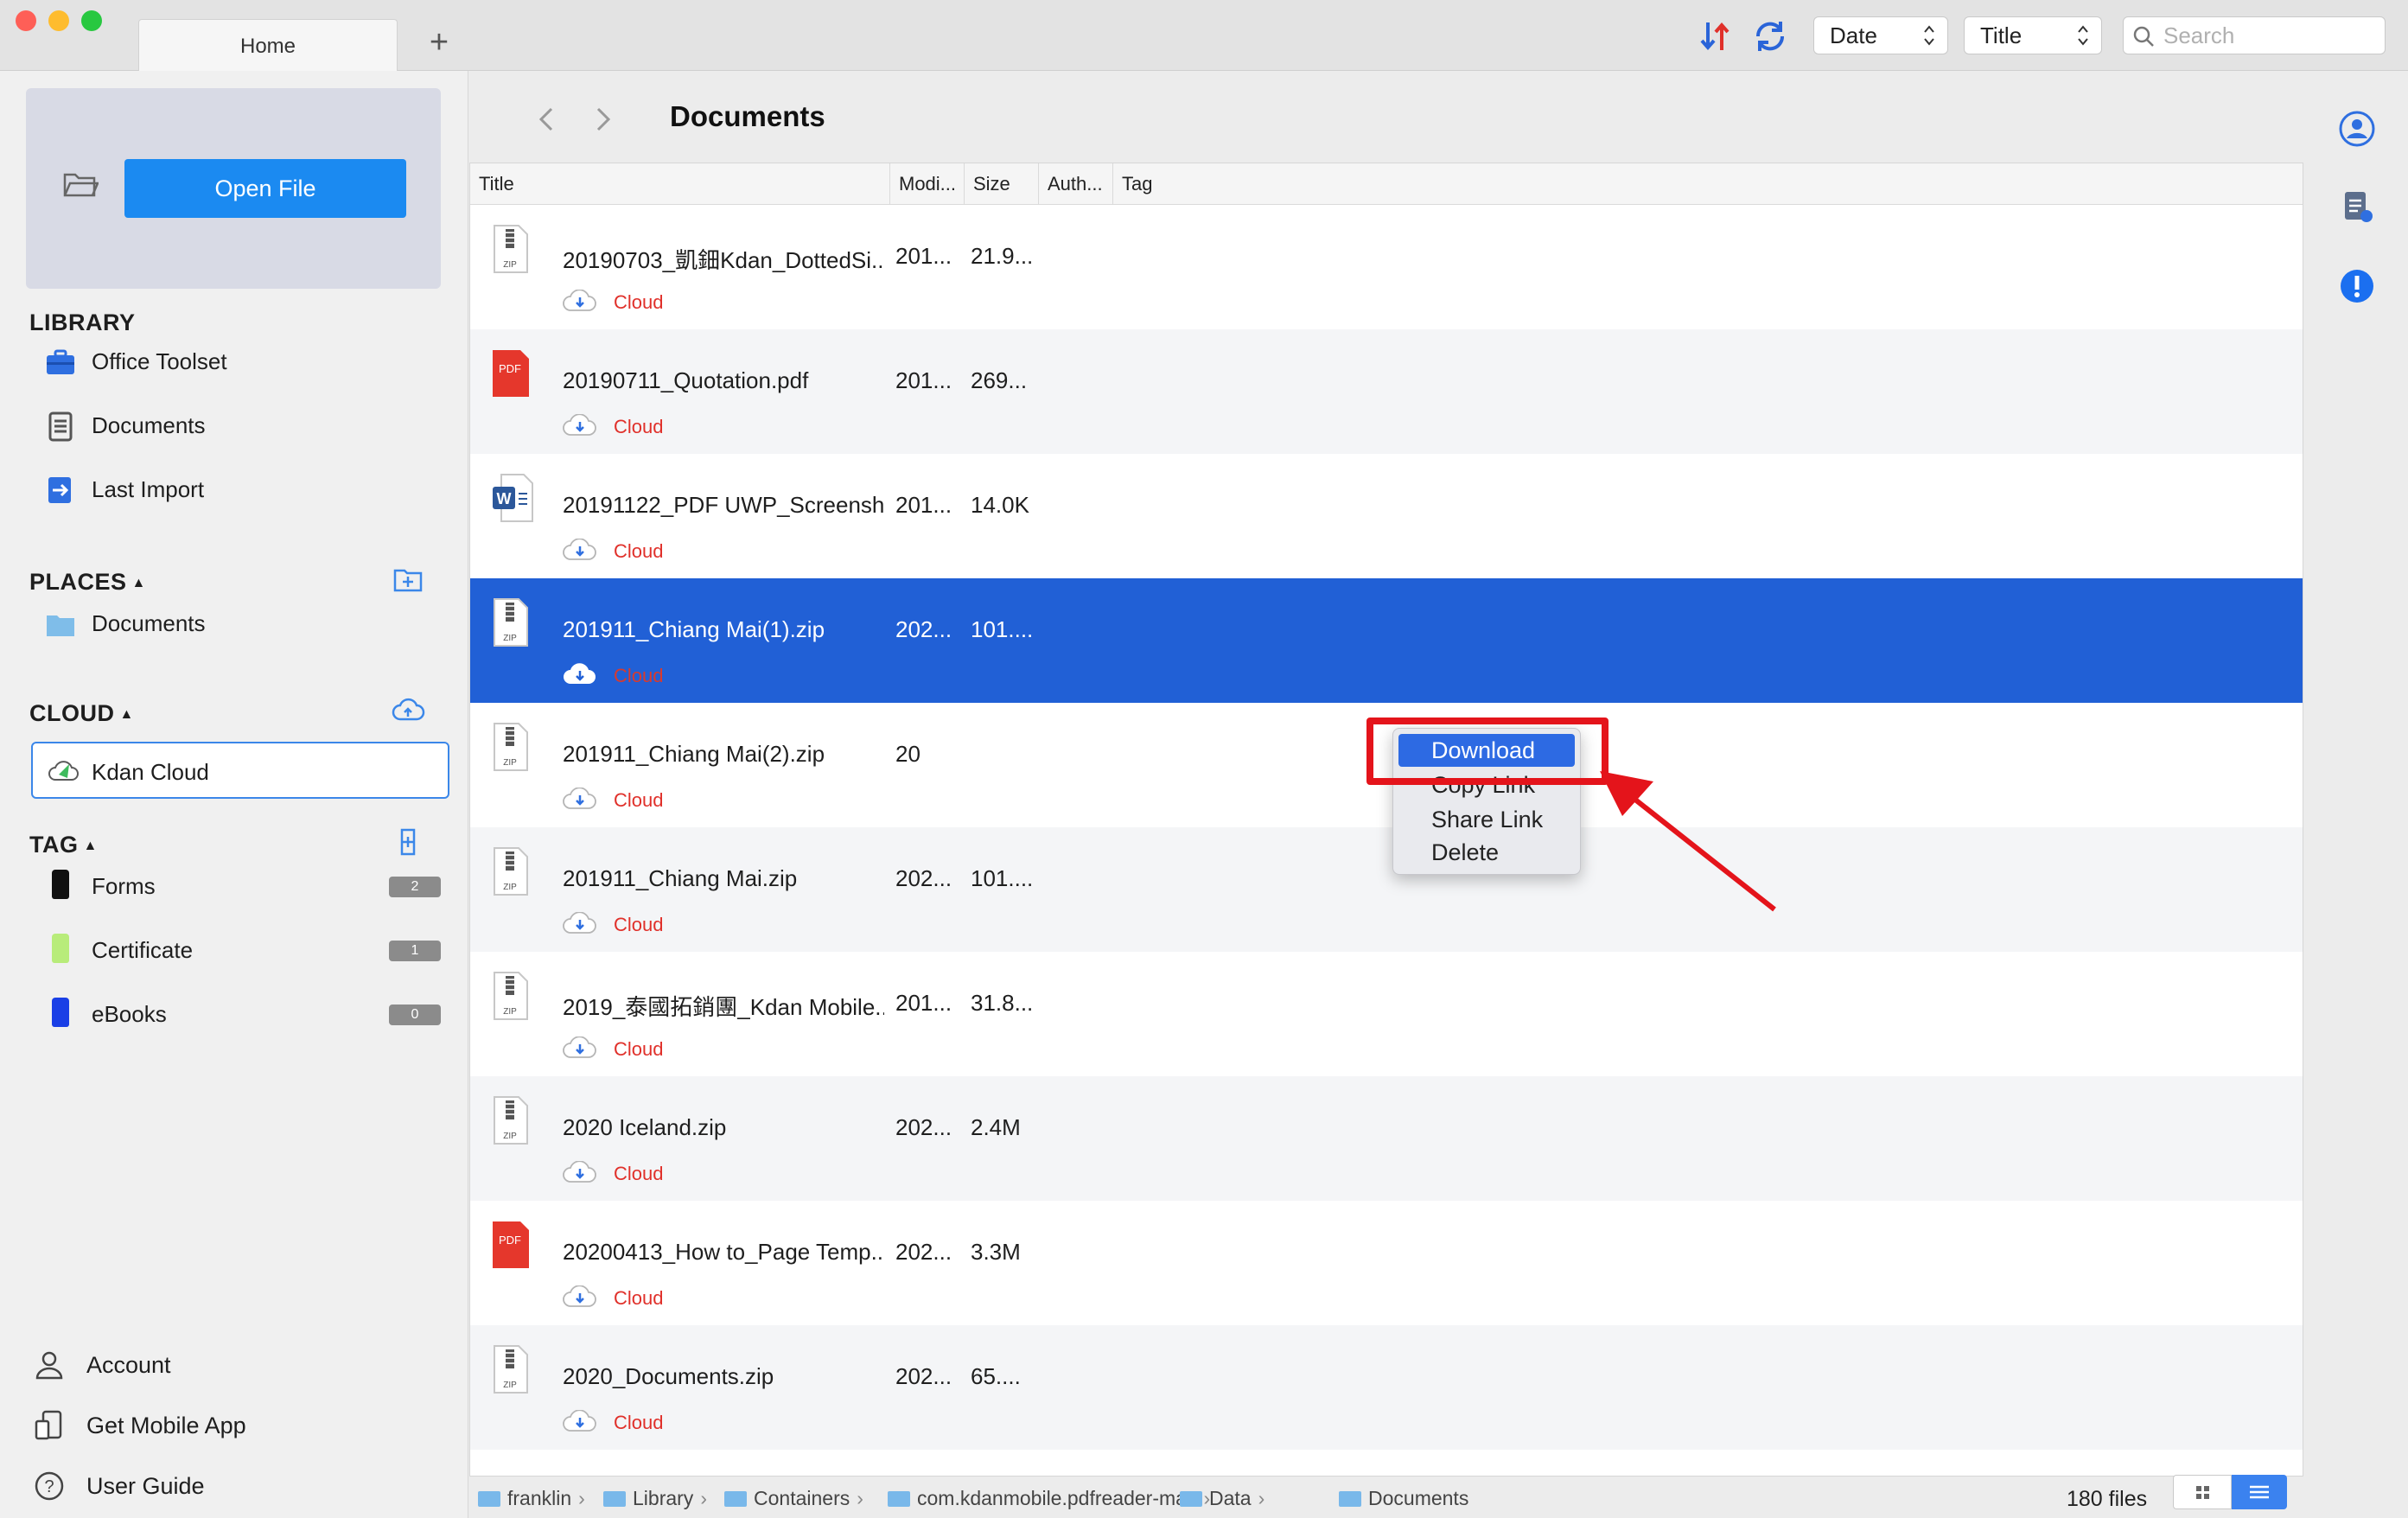 The width and height of the screenshot is (2408, 1518). What do you see at coordinates (143, 950) in the screenshot?
I see `tag-label: Certificate` at bounding box center [143, 950].